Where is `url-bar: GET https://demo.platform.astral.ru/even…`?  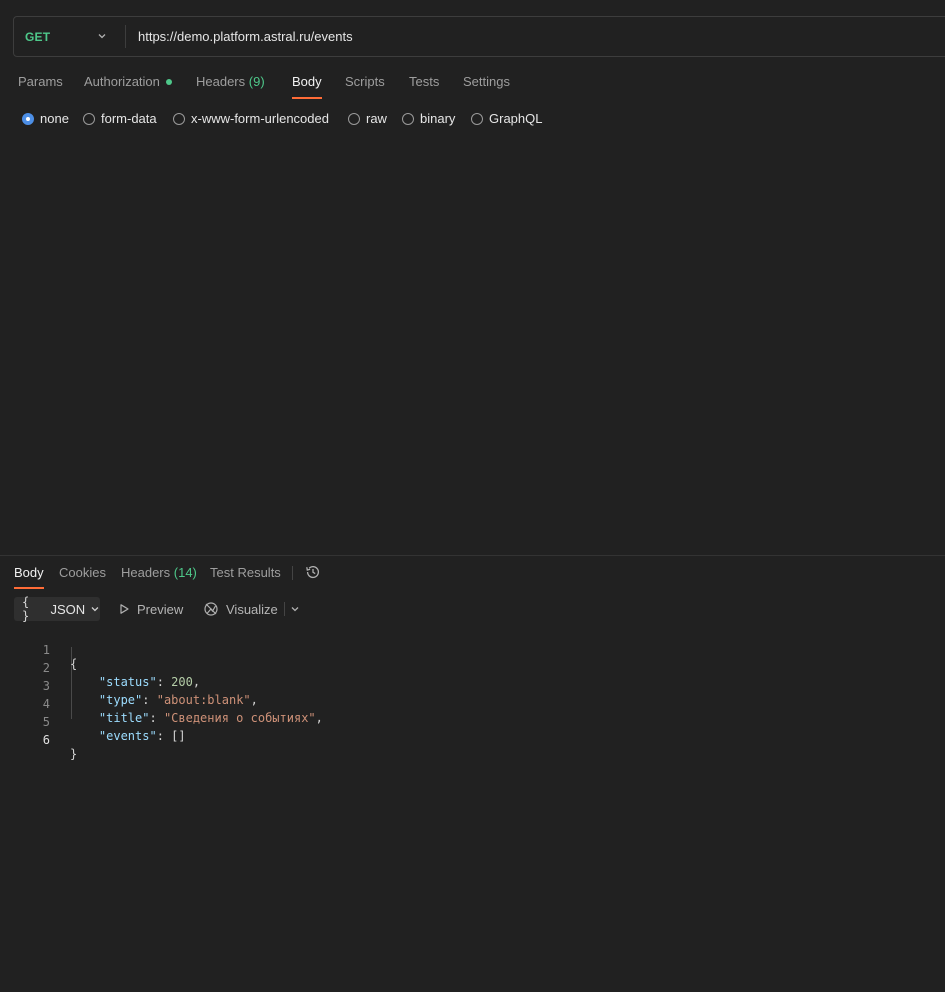 url-bar: GET https://demo.platform.astral.ru/even… is located at coordinates (479, 36).